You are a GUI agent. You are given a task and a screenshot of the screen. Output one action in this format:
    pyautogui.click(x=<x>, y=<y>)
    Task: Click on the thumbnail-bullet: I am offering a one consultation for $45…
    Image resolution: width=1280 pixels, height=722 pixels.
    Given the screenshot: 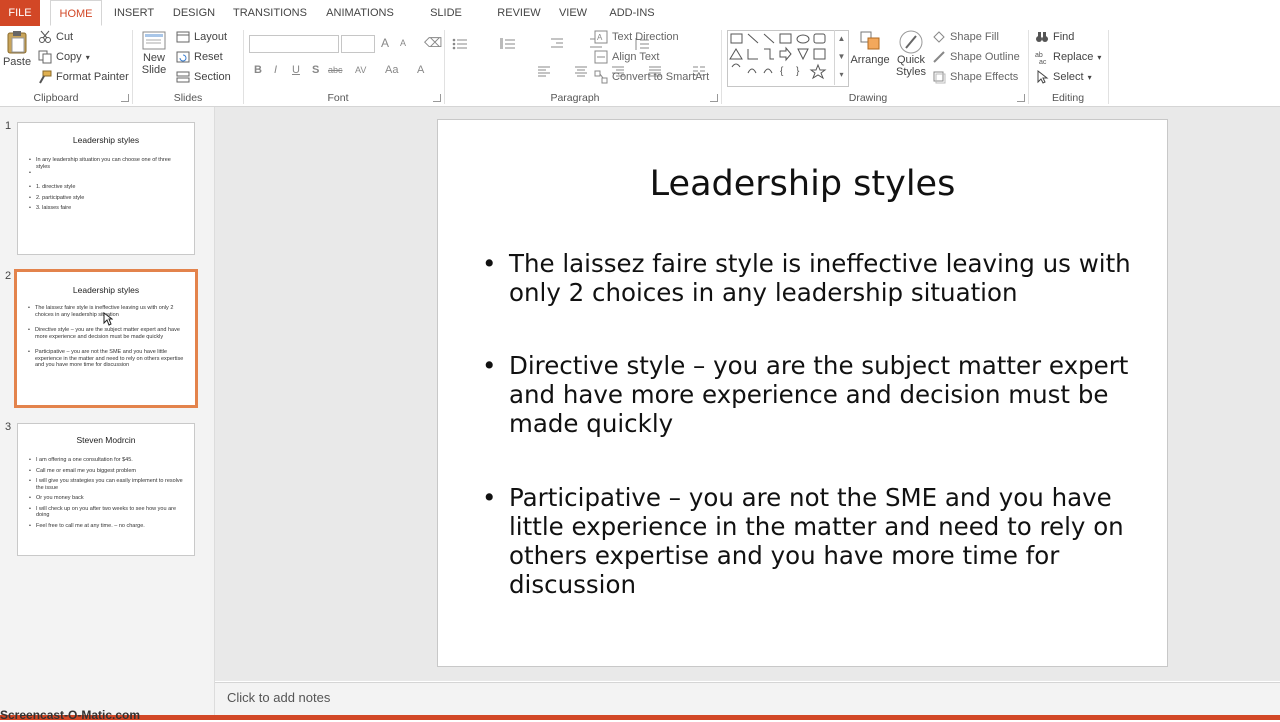 What is the action you would take?
    pyautogui.click(x=107, y=460)
    